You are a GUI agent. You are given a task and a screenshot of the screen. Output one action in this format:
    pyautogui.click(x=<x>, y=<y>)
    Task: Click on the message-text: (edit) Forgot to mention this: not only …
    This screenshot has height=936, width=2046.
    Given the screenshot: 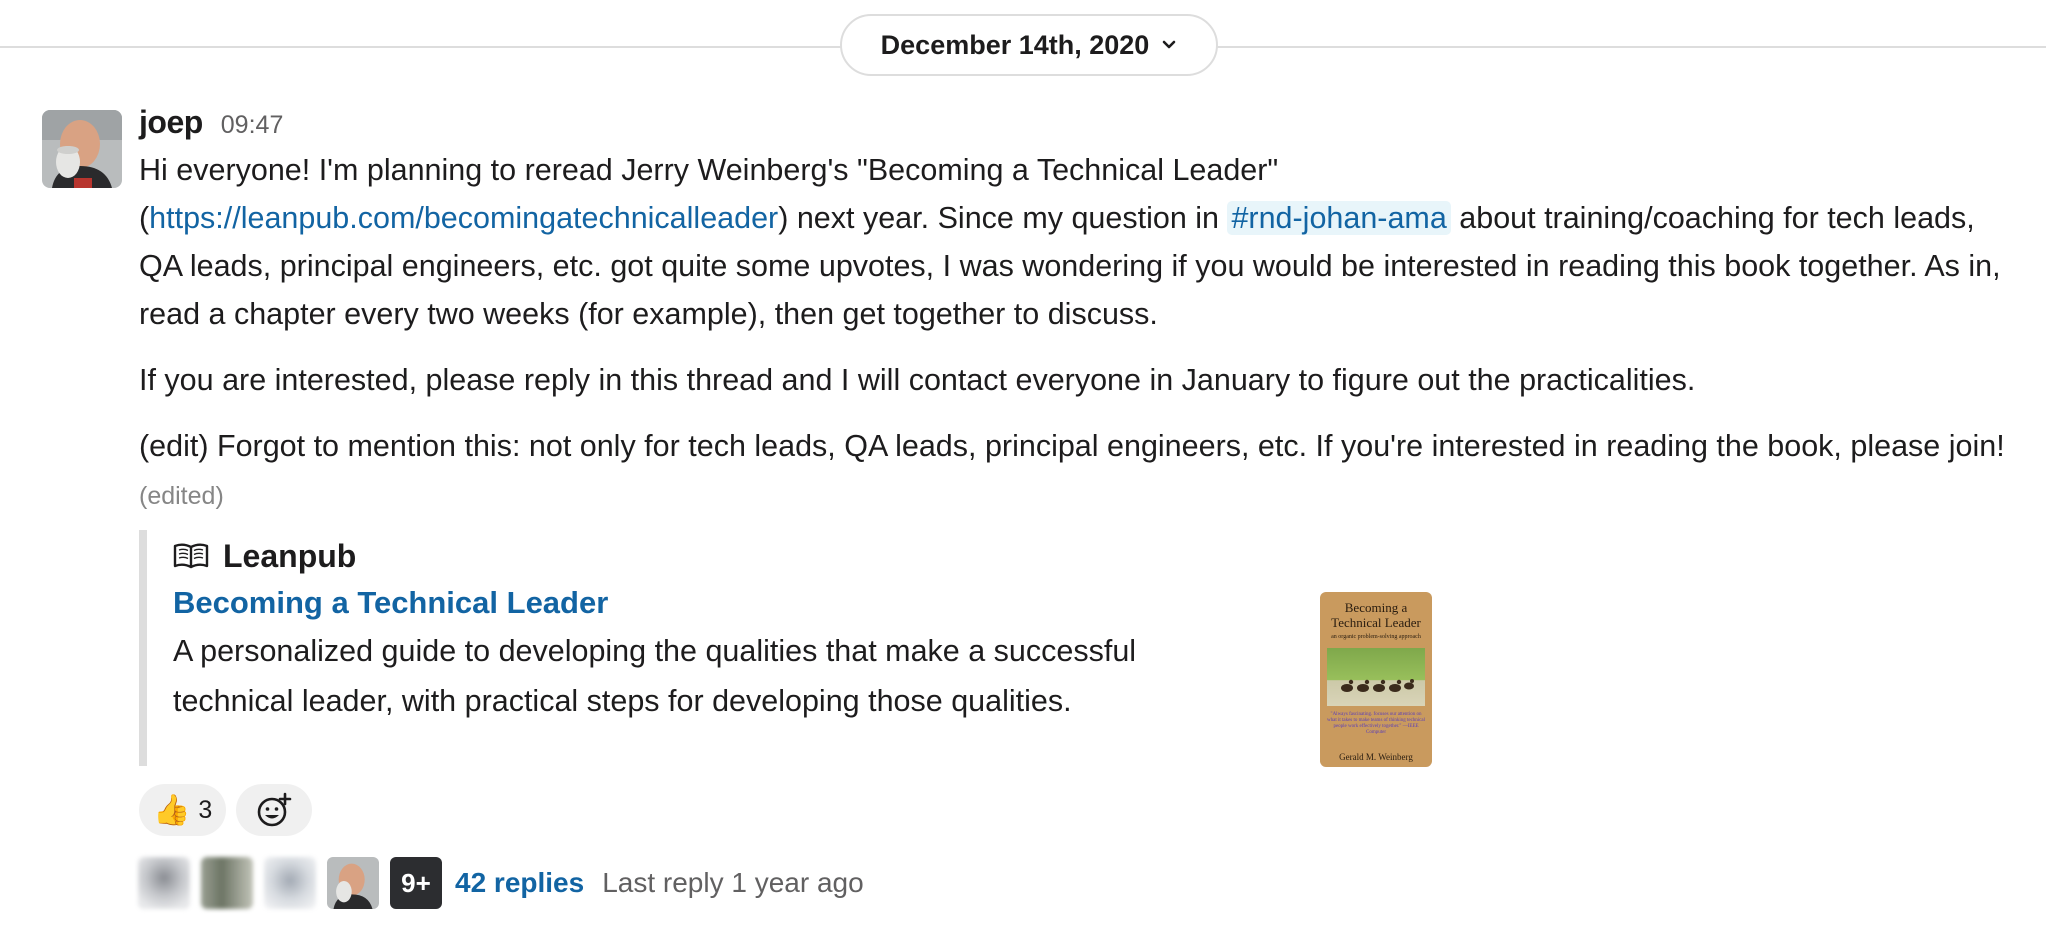 What is the action you would take?
    pyautogui.click(x=1072, y=446)
    